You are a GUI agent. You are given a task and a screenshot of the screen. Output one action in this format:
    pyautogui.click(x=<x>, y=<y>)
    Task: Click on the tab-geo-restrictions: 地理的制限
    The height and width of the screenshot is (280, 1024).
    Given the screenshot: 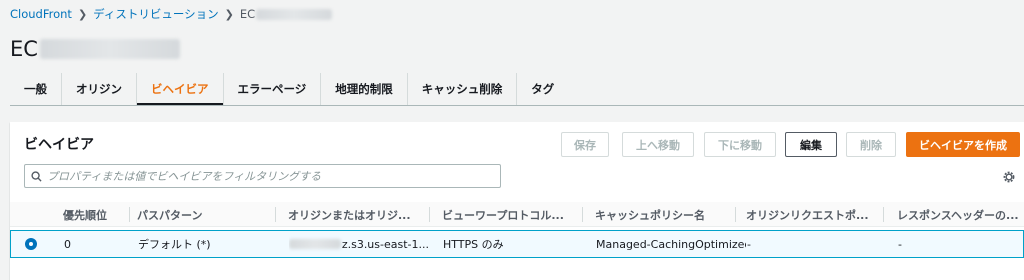 What is the action you would take?
    pyautogui.click(x=364, y=89)
    